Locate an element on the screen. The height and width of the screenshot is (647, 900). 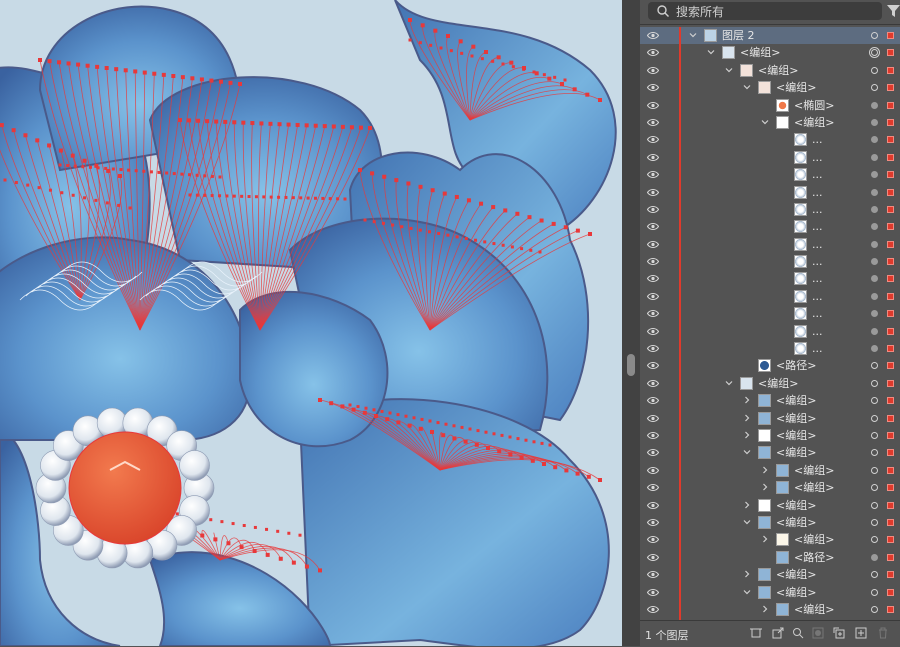
layer-row: <路径> is located at coordinates (770, 366).